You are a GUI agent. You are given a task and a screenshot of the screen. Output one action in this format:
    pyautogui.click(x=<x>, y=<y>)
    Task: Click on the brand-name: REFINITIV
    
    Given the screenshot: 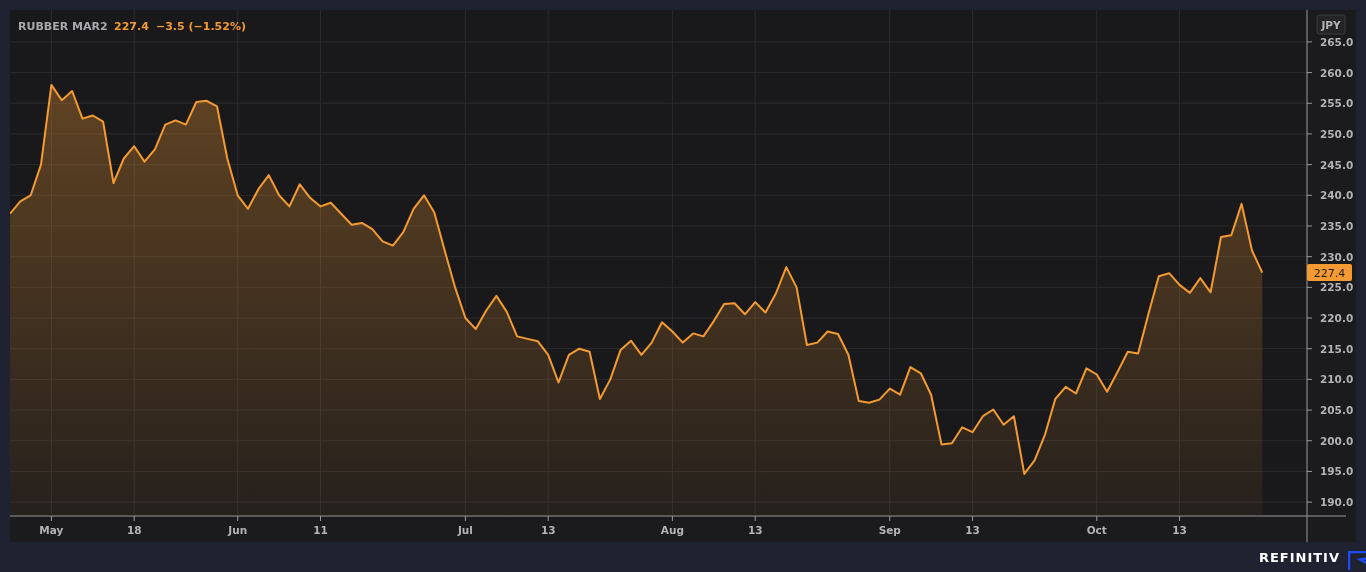 What is the action you would take?
    pyautogui.click(x=1299, y=557)
    